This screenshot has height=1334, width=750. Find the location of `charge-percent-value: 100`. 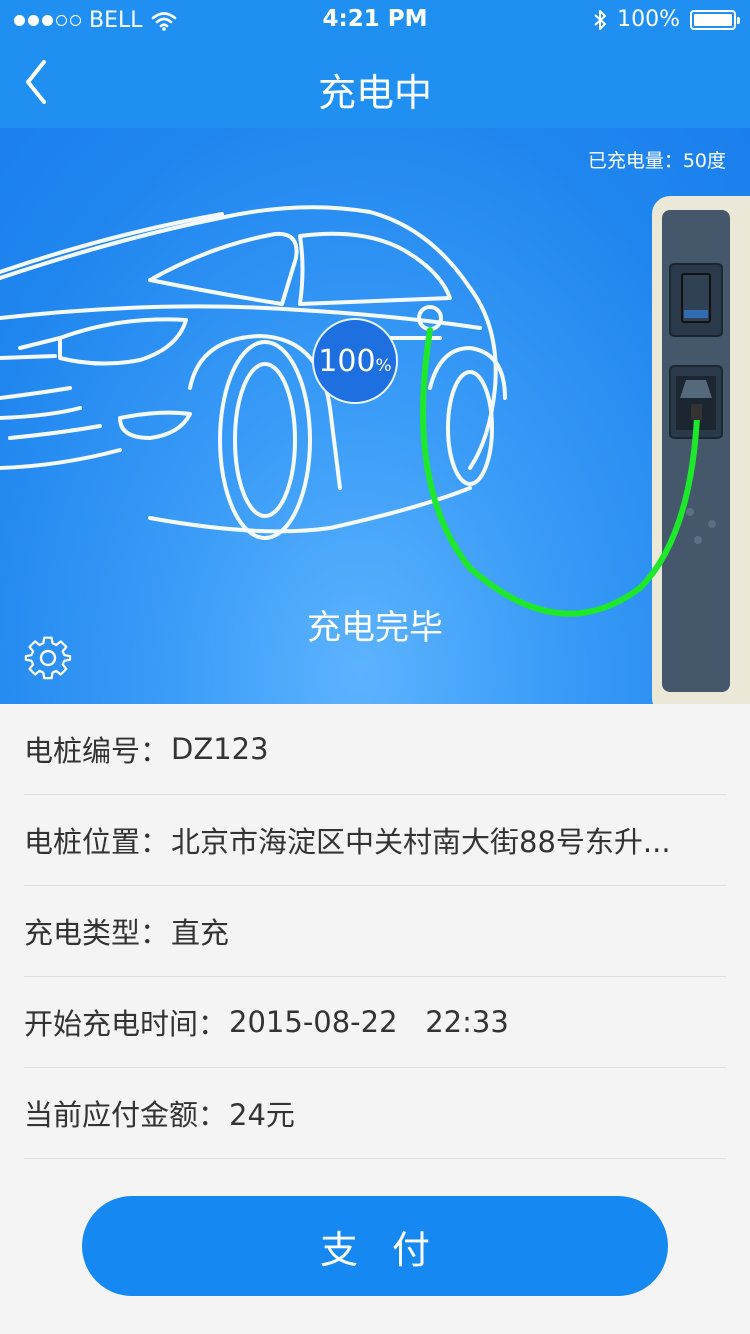

charge-percent-value: 100 is located at coordinates (347, 361).